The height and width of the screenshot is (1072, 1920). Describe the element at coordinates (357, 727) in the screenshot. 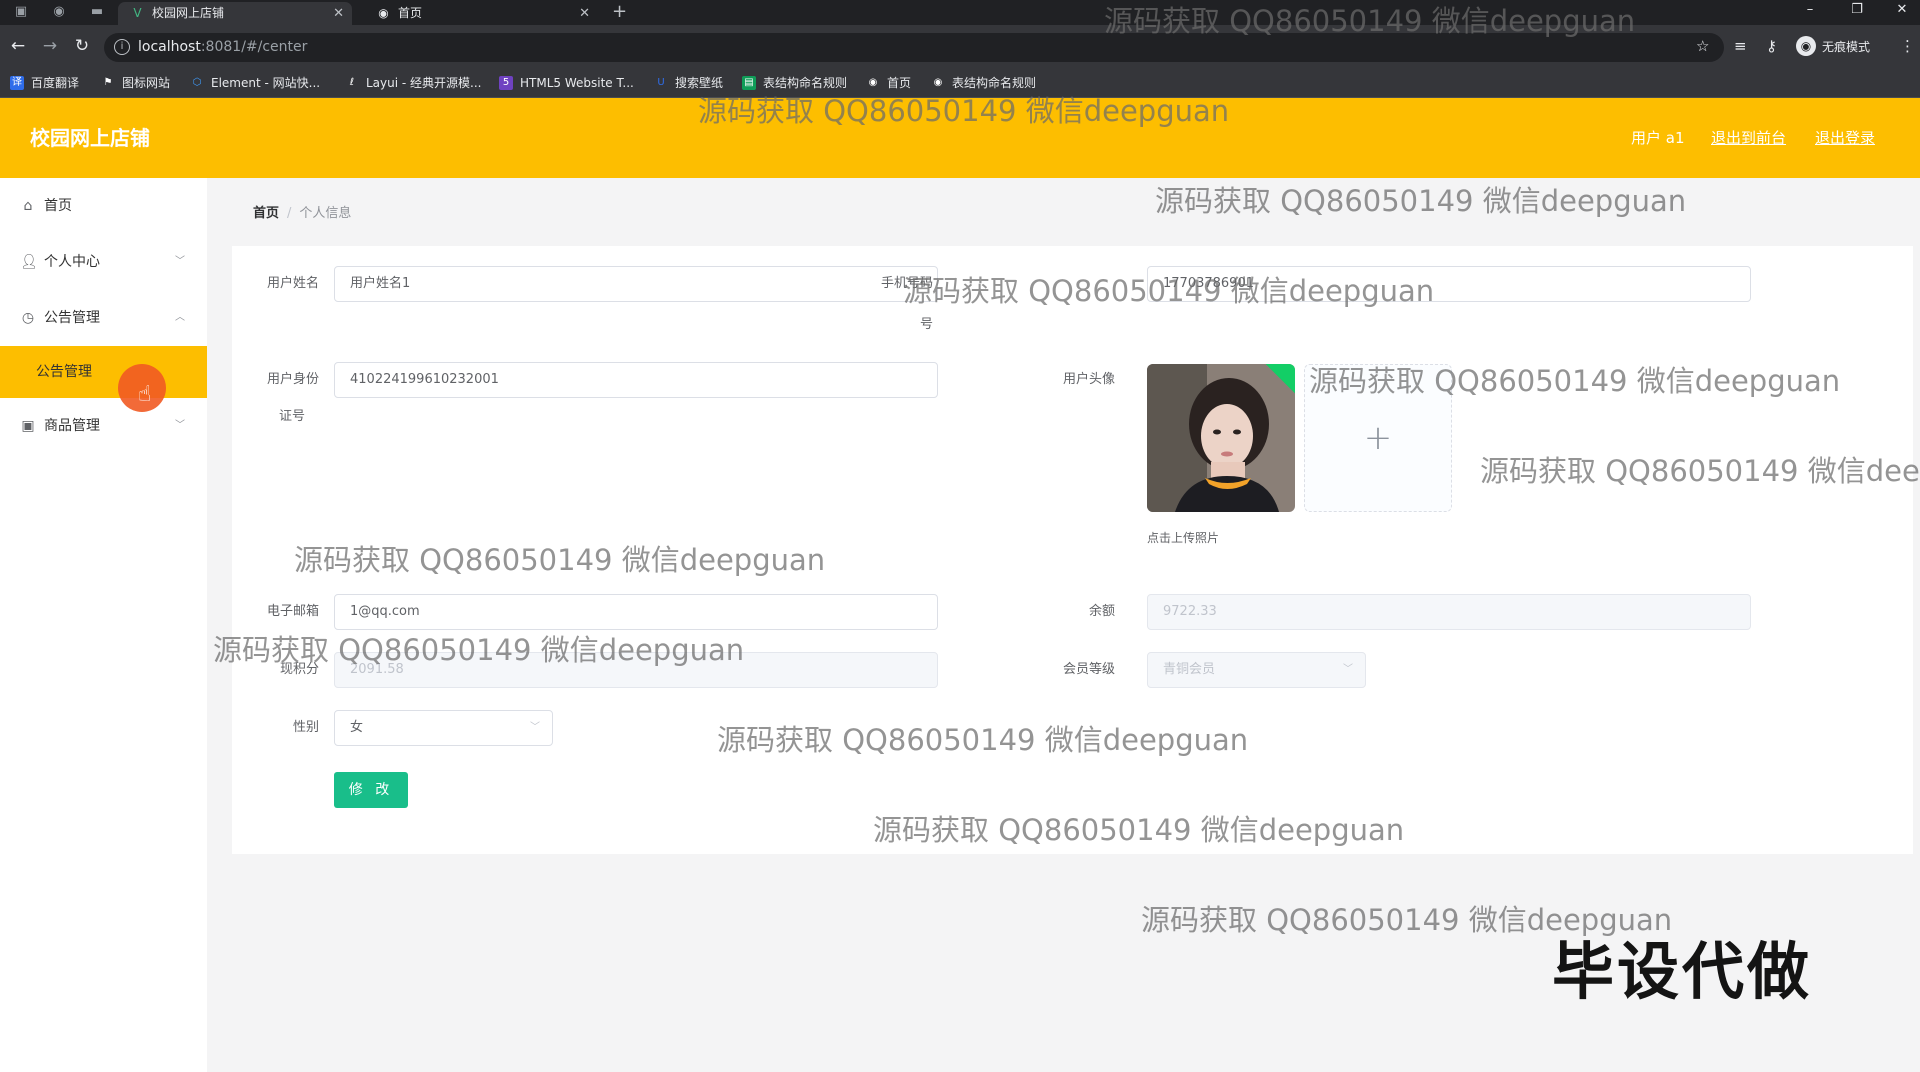

I see `gender-value: 女` at that location.